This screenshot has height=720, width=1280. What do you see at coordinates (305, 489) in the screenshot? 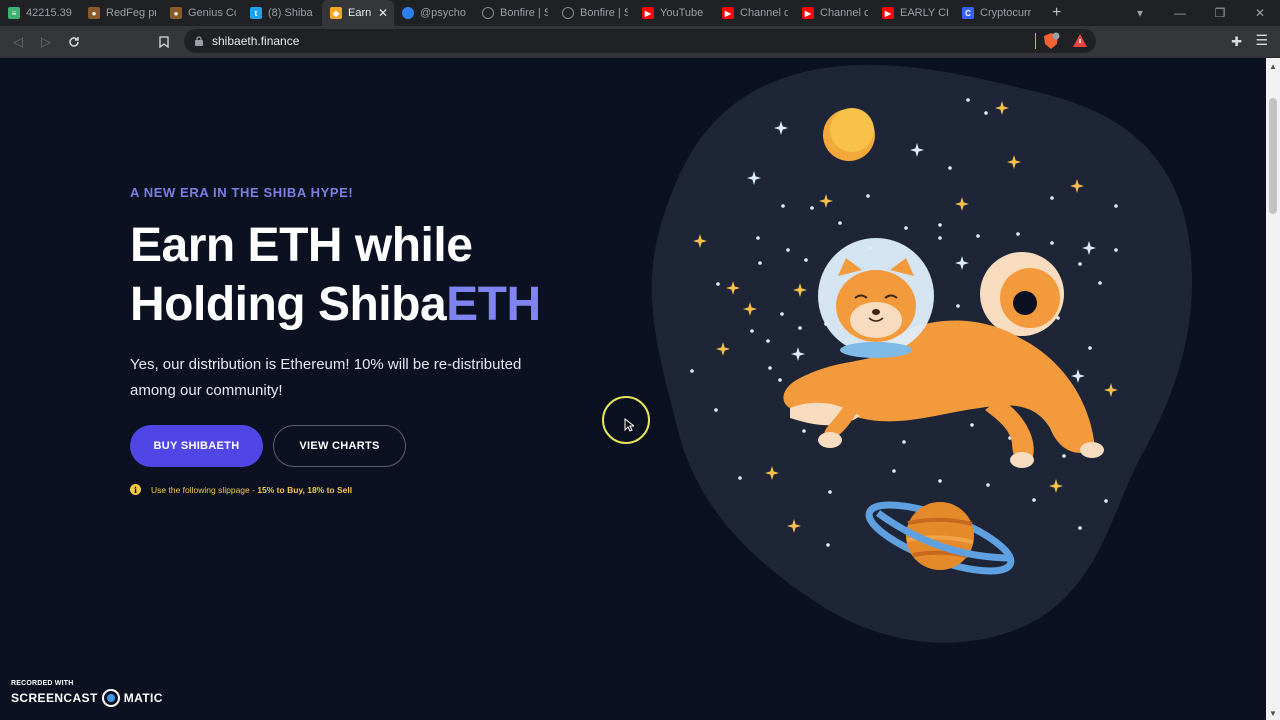
I see `slippage-values: 15% to Buy, 18% to Sell` at bounding box center [305, 489].